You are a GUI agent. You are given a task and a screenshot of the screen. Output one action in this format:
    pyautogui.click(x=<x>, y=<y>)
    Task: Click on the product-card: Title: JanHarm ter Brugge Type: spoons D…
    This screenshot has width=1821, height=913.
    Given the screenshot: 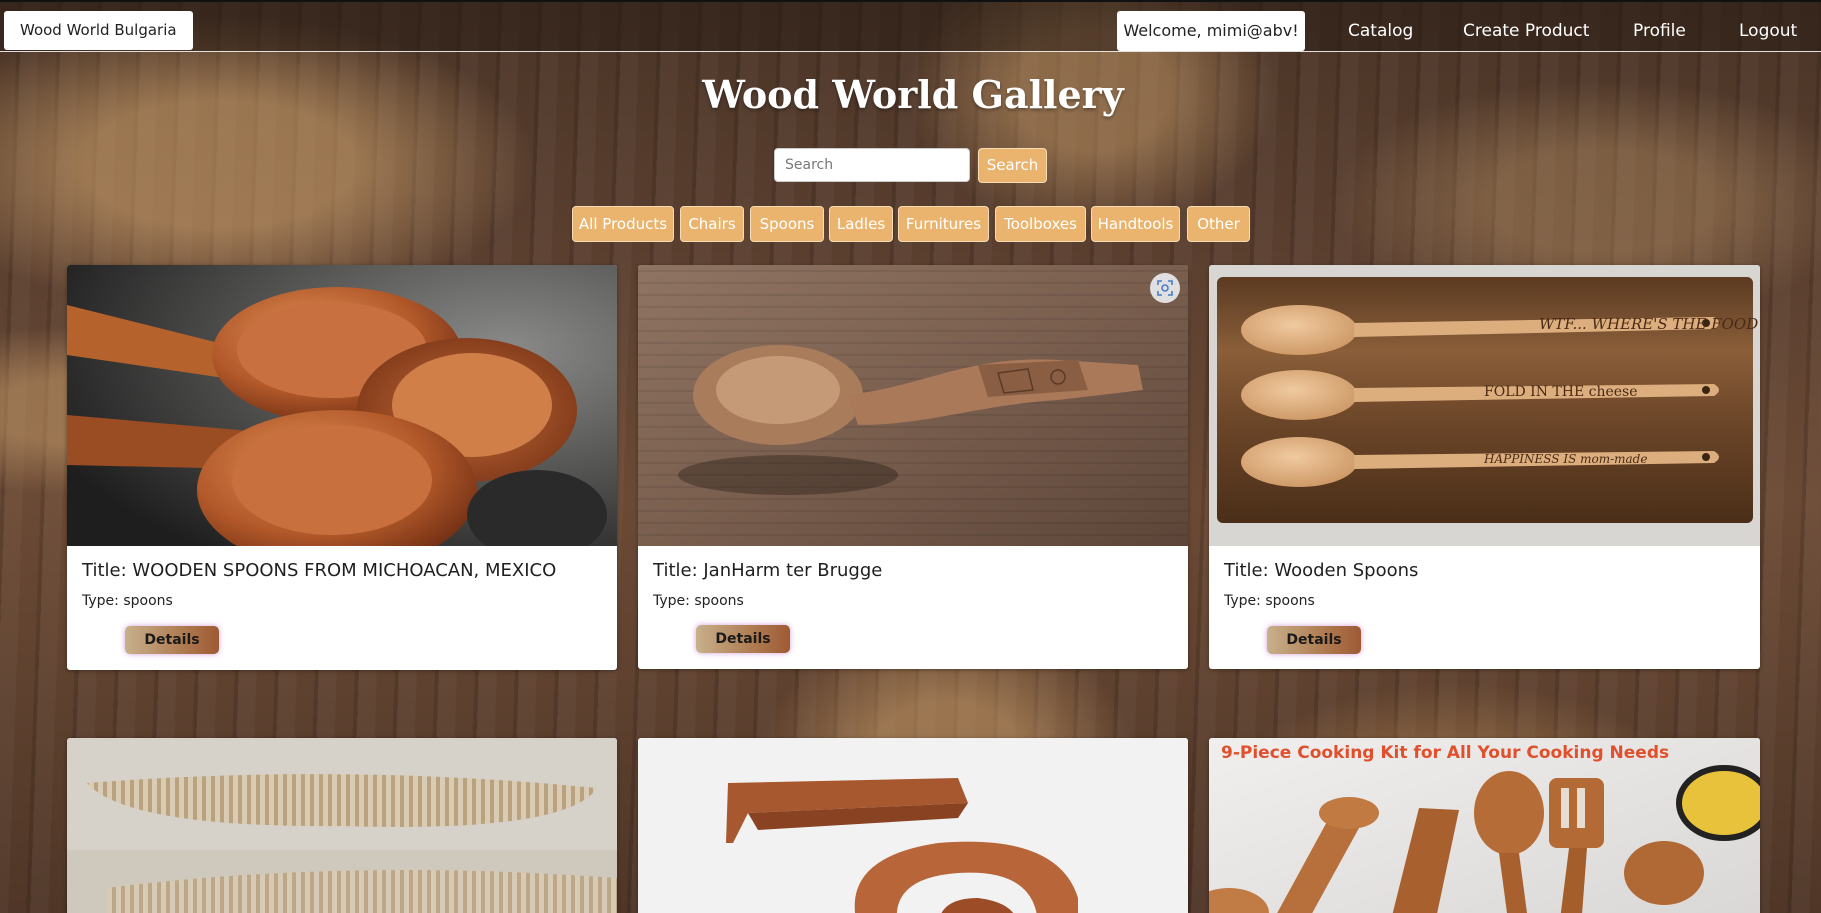 What is the action you would take?
    pyautogui.click(x=913, y=467)
    